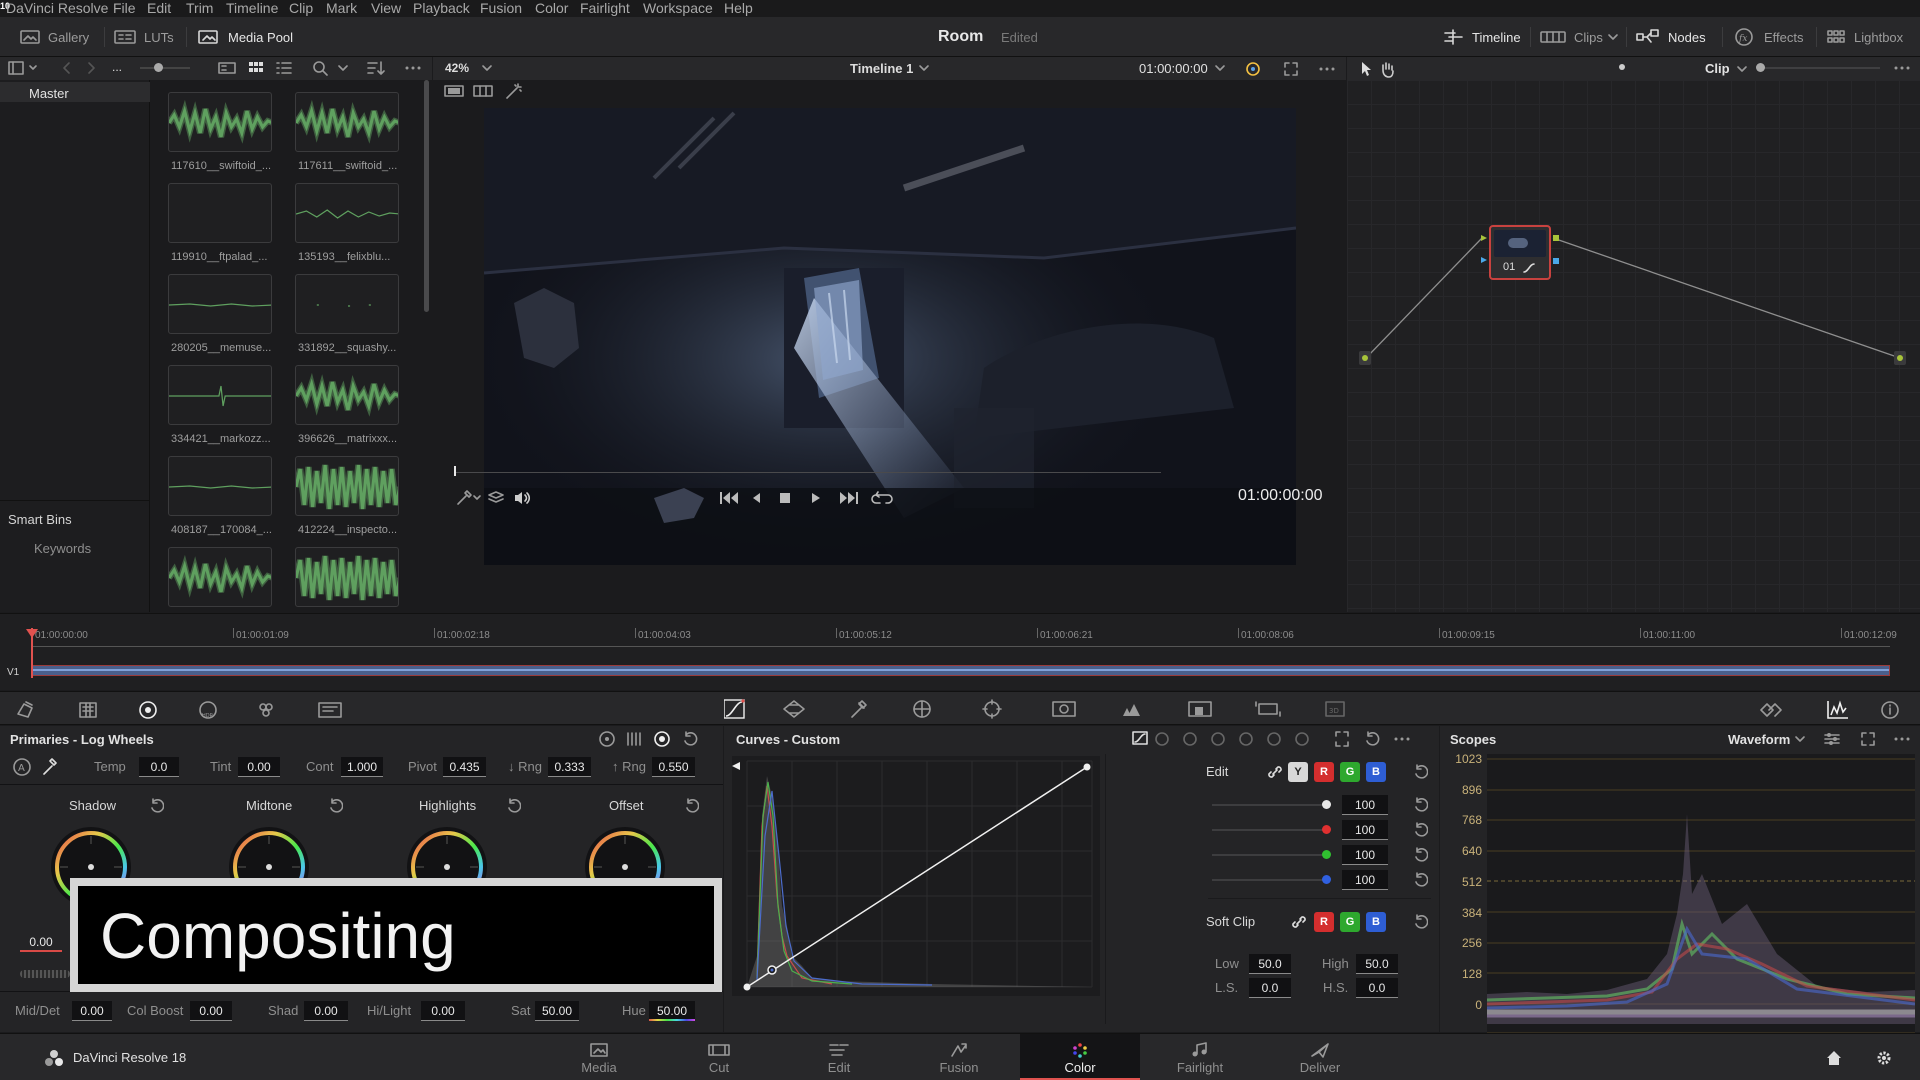 This screenshot has width=1920, height=1080. Describe the element at coordinates (1200, 709) in the screenshot. I see `key-icon` at that location.